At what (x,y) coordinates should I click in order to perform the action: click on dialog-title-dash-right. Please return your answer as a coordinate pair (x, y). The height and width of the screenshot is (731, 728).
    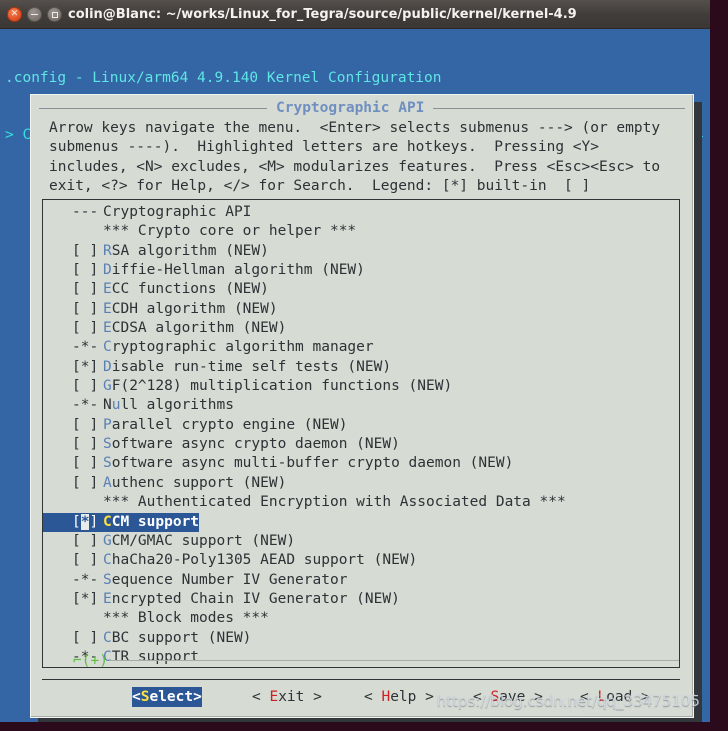
    Looking at the image, I should click on (559, 108).